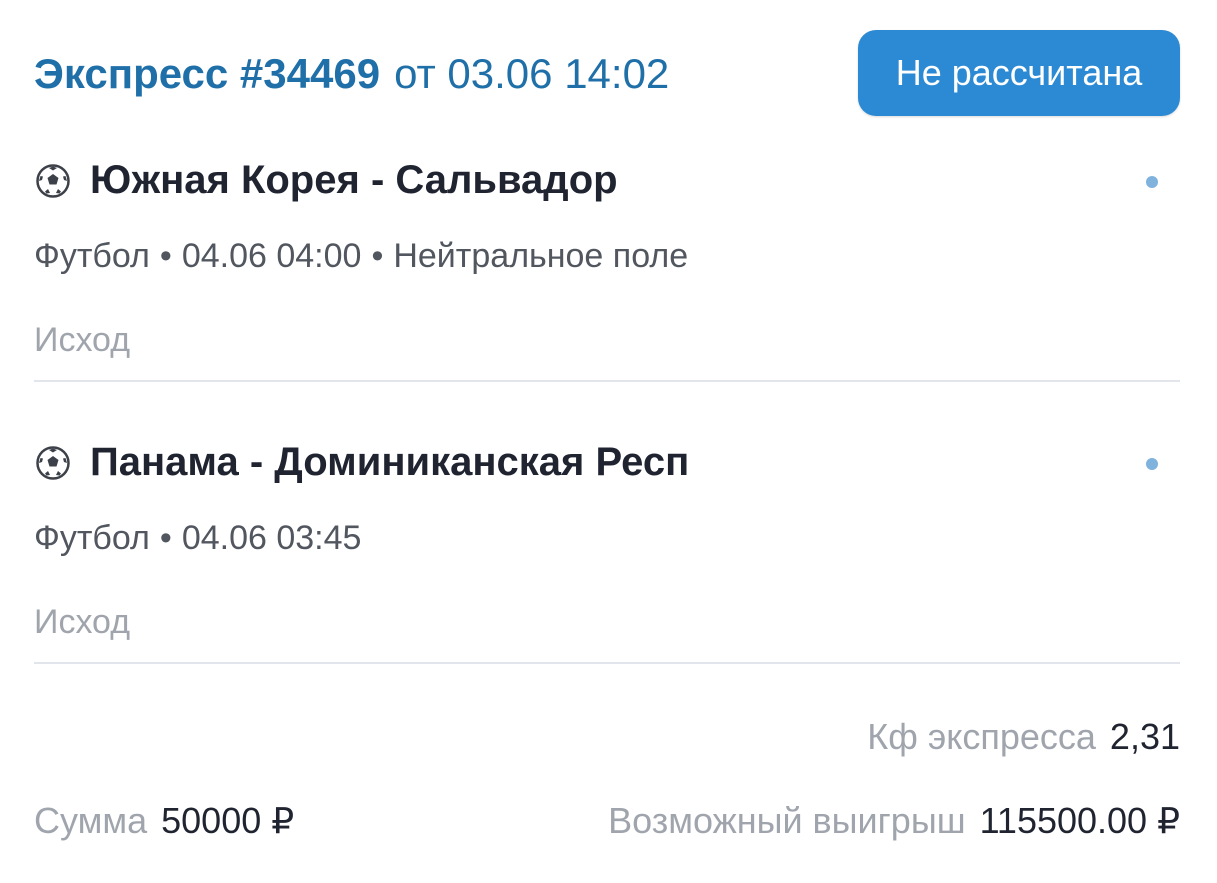 The image size is (1217, 883). What do you see at coordinates (228, 820) in the screenshot?
I see `stake-value: 50000 ₽` at bounding box center [228, 820].